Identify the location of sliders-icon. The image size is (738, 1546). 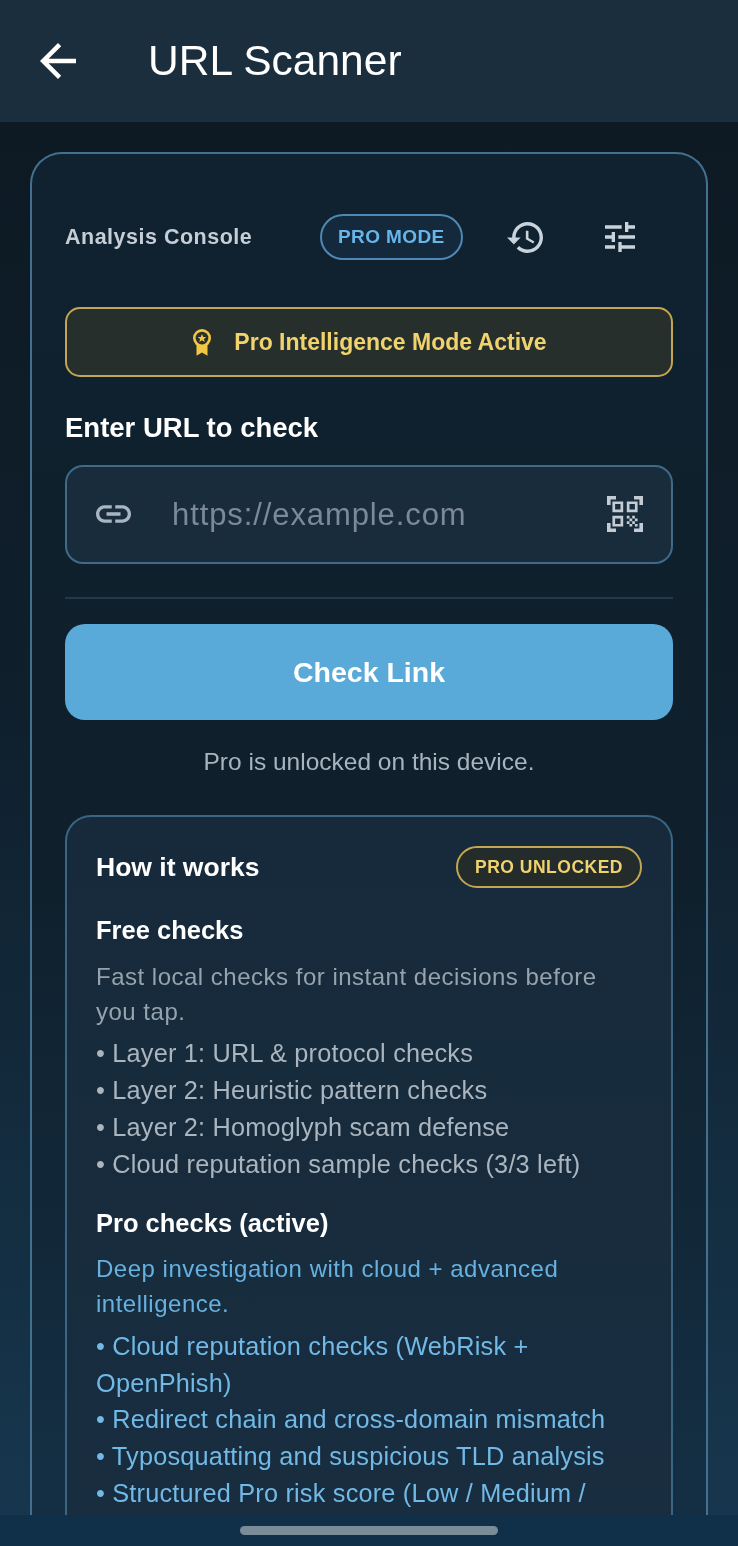
(619, 237).